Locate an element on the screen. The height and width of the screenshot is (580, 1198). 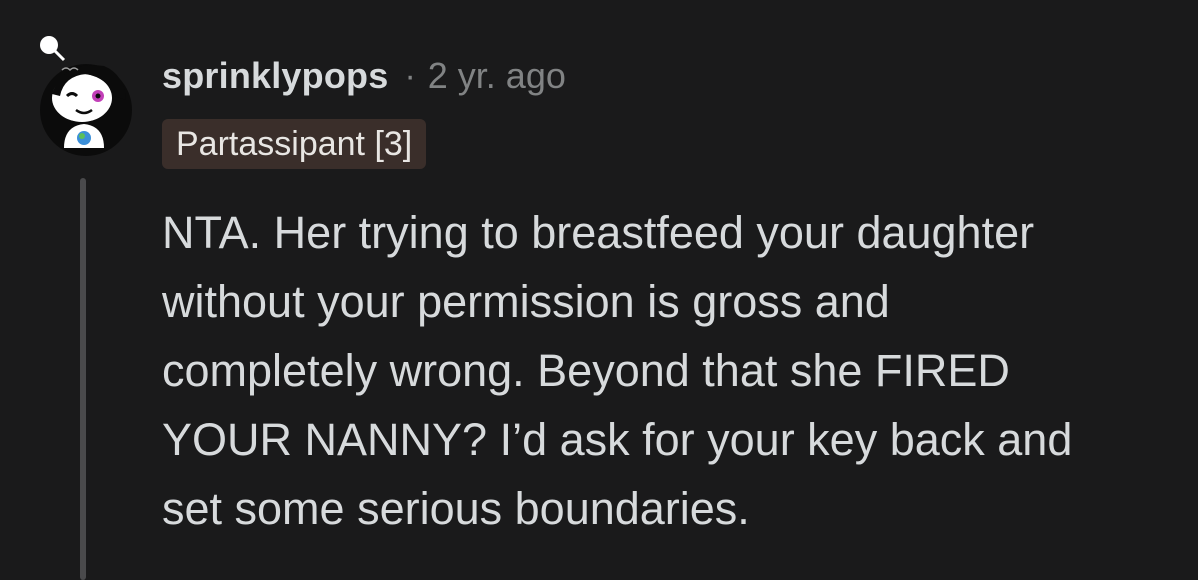
comment-body-line: set some serious boundaries. is located at coordinates (456, 508).